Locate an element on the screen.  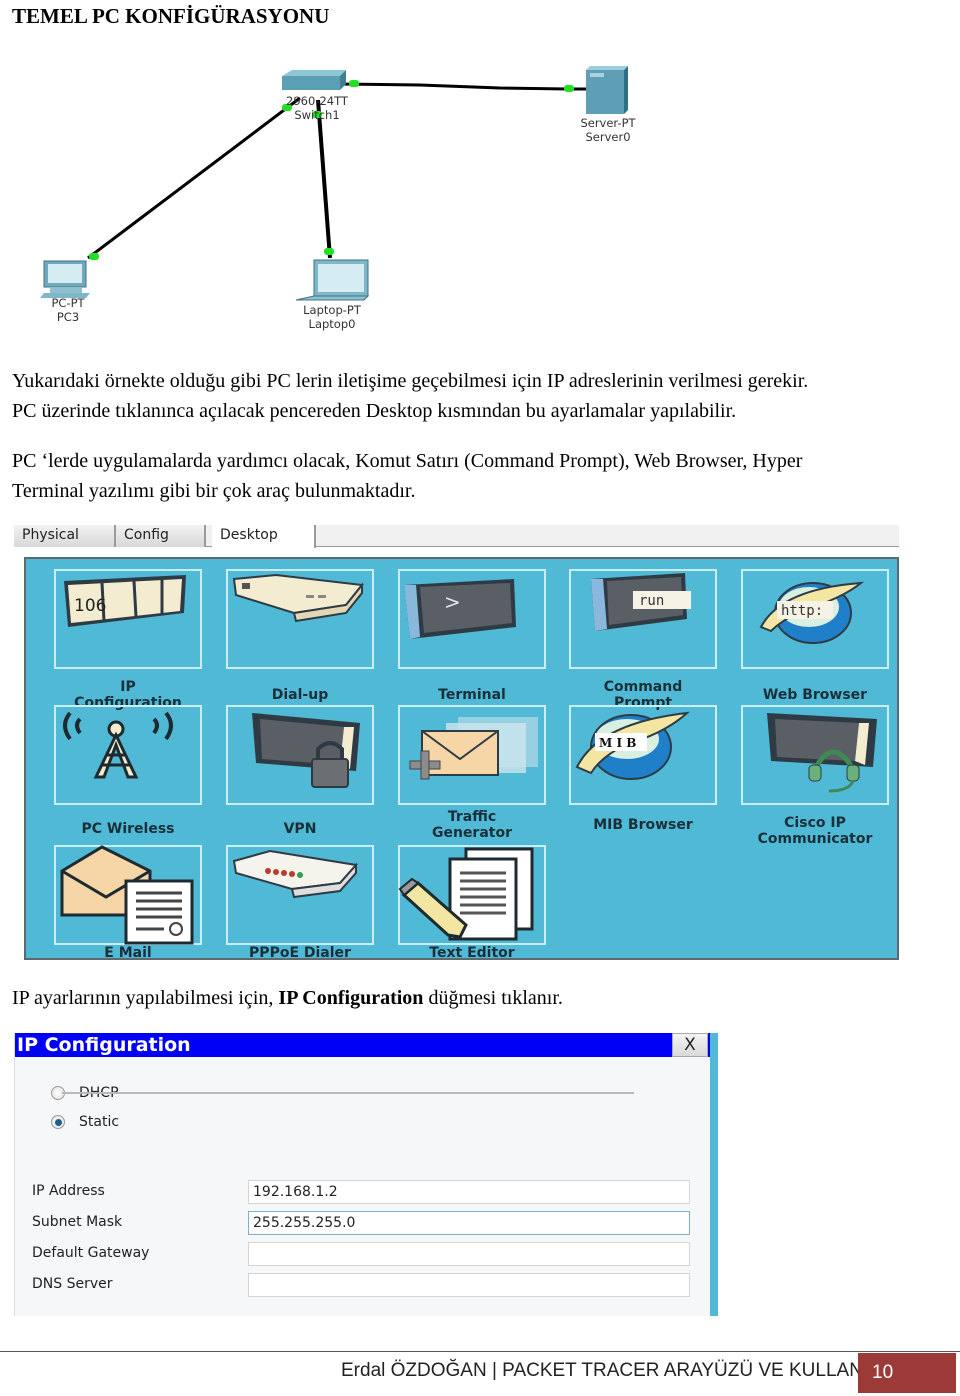
label-line: E Mail is located at coordinates (128, 953).